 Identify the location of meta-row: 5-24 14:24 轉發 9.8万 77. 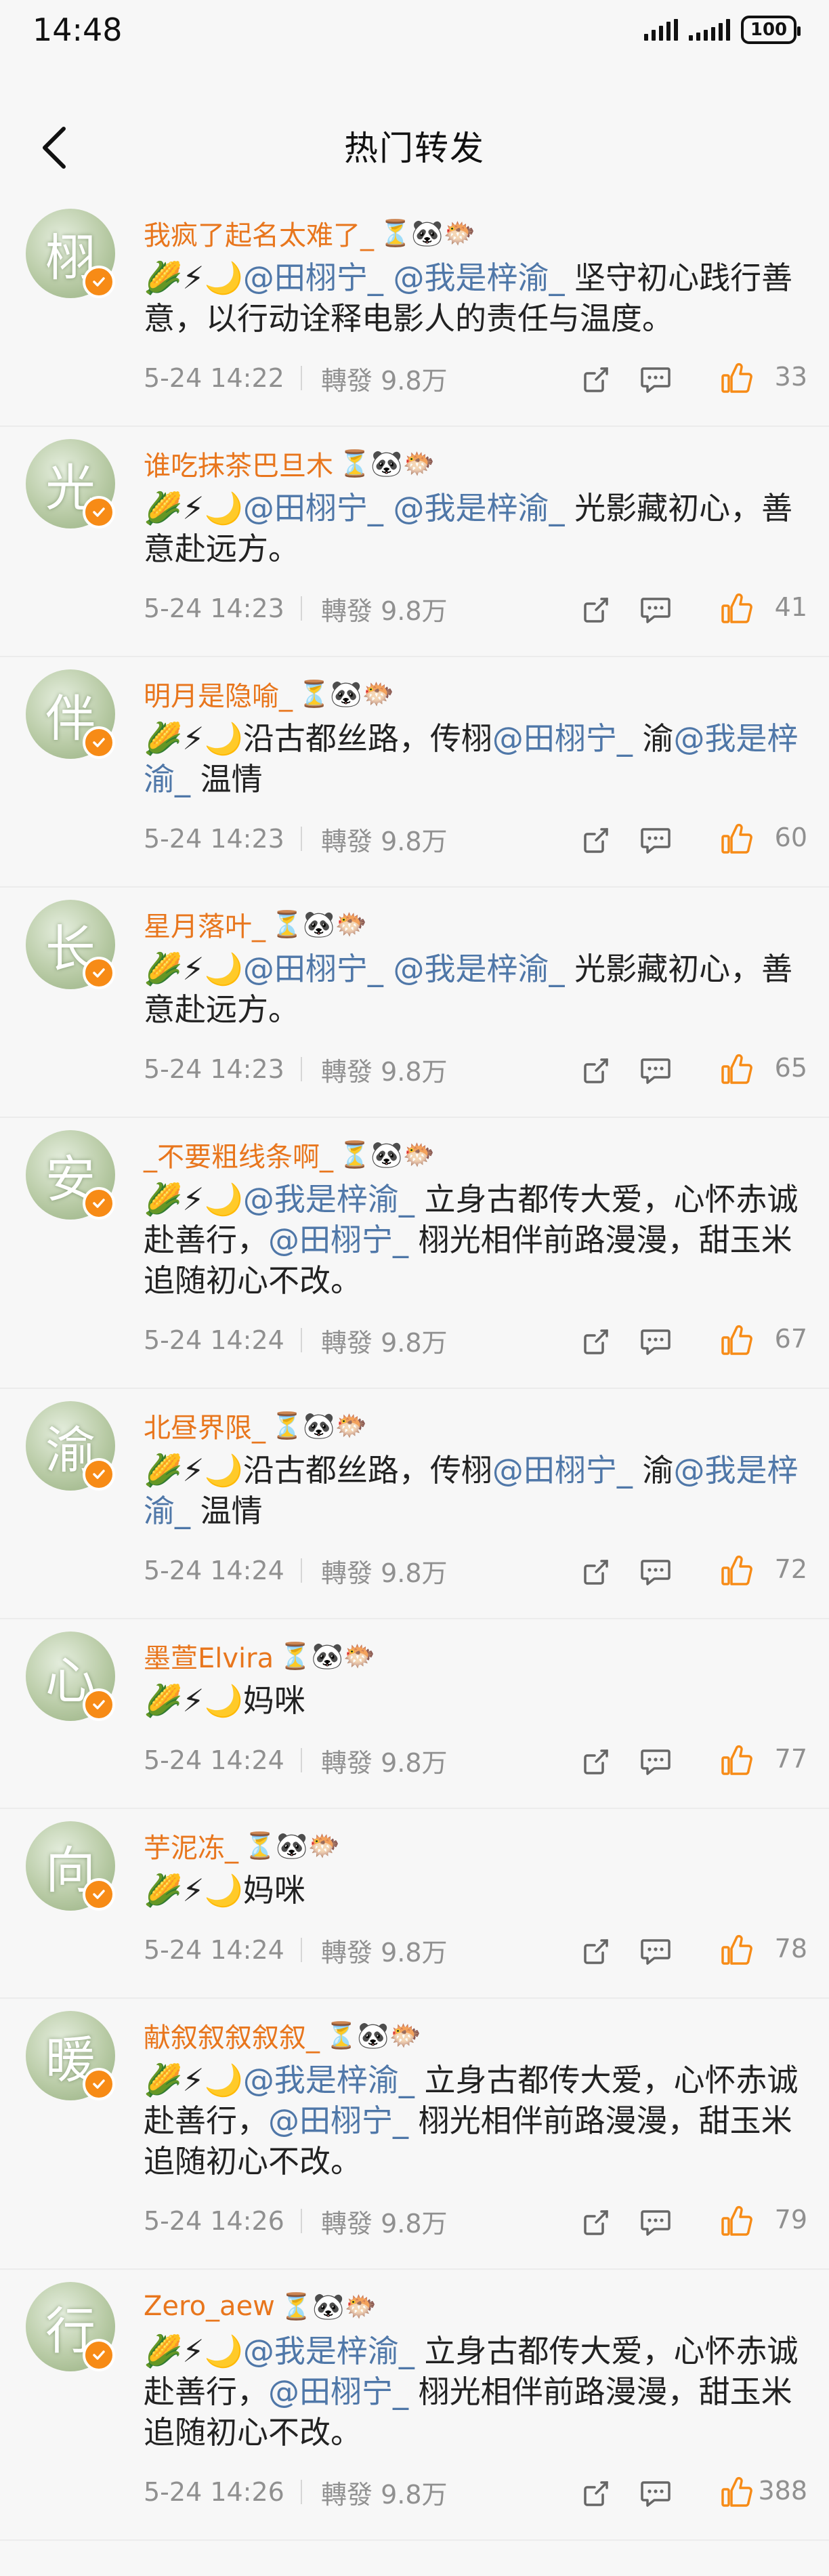
(475, 1760).